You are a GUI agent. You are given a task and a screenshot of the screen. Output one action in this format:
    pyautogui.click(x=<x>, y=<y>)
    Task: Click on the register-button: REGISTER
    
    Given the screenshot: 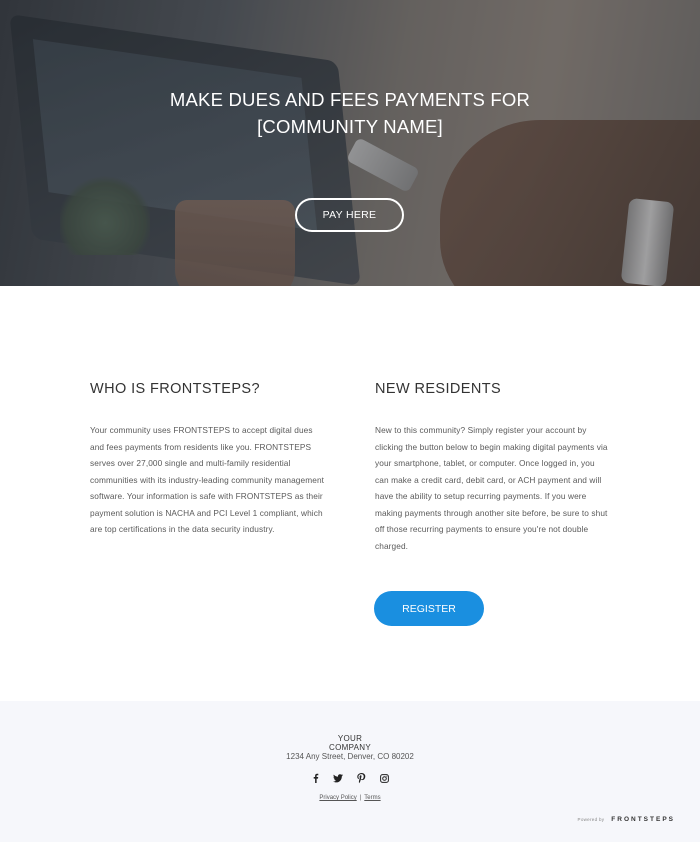 What is the action you would take?
    pyautogui.click(x=429, y=608)
    